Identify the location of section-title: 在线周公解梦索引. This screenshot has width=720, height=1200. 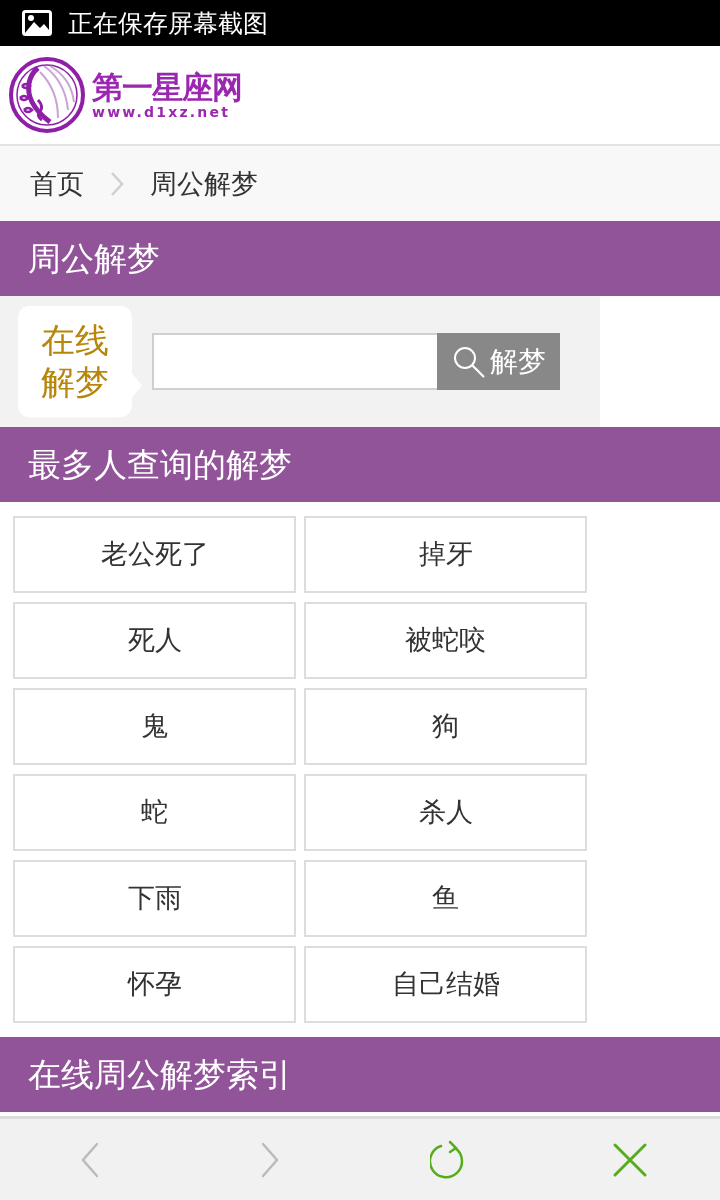
(160, 1074).